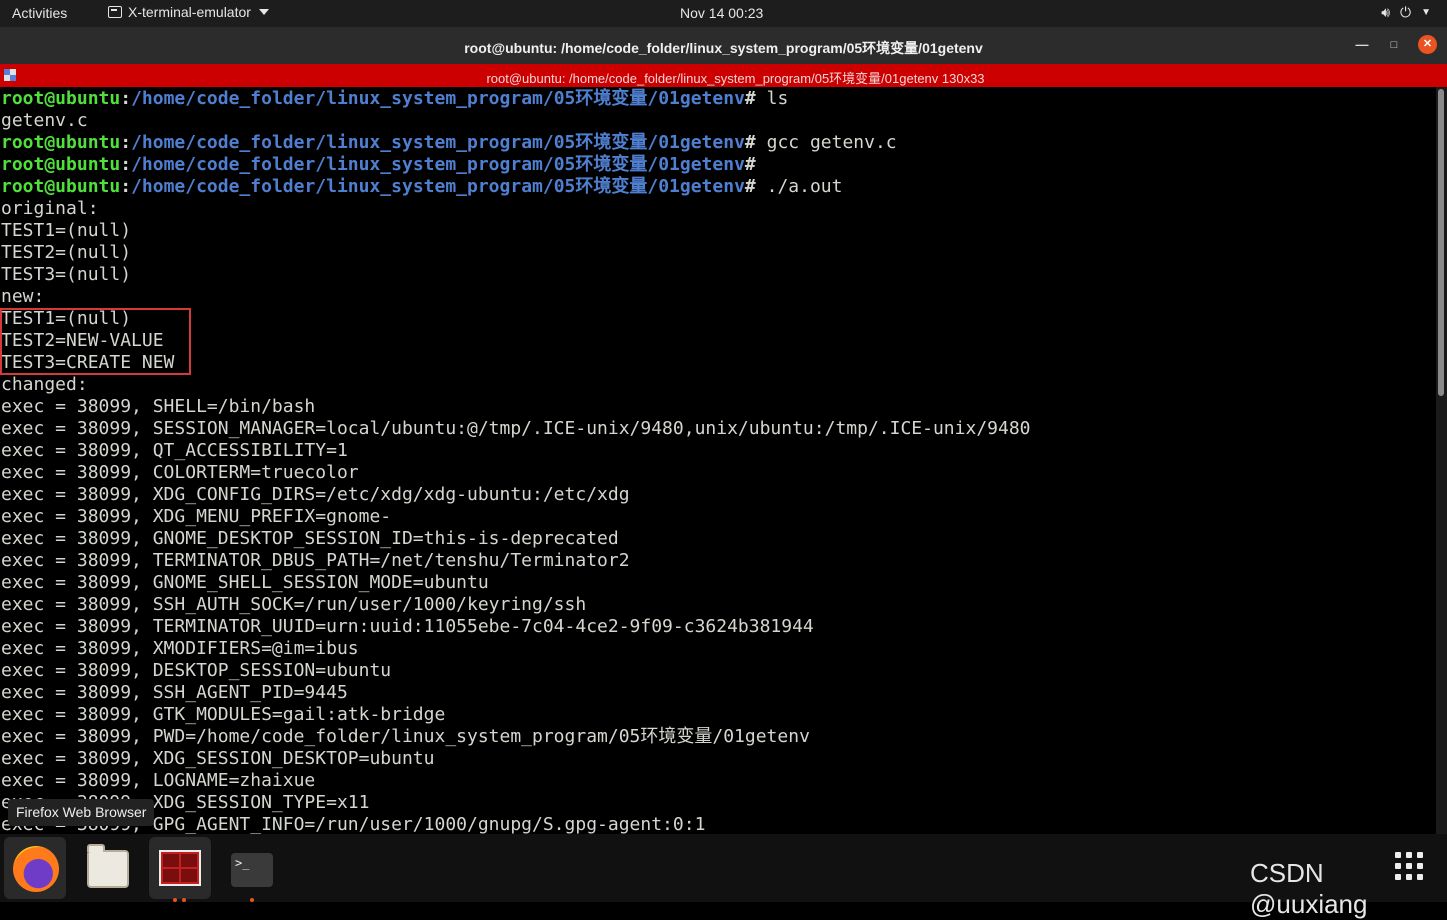  I want to click on output-line: exec = 38099, QT_ACCESSIBILITY=1, so click(174, 450).